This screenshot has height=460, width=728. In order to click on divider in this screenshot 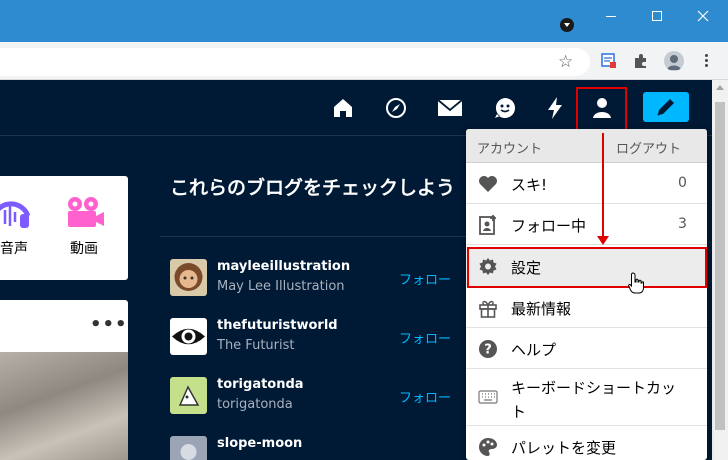, I will do `click(315, 236)`.